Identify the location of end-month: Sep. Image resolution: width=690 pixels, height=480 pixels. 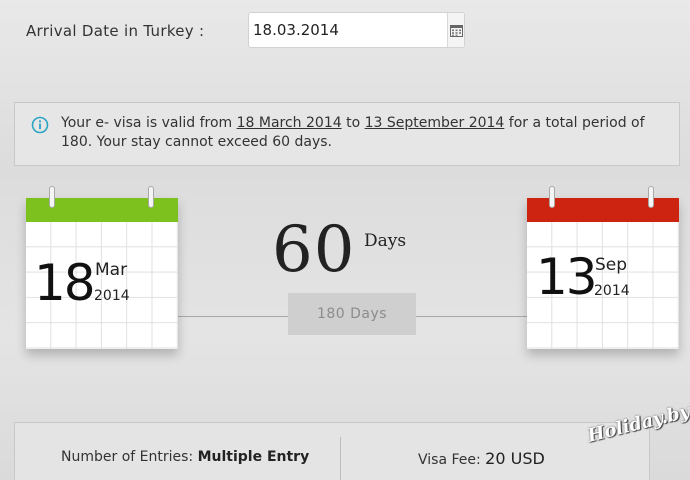
(611, 265).